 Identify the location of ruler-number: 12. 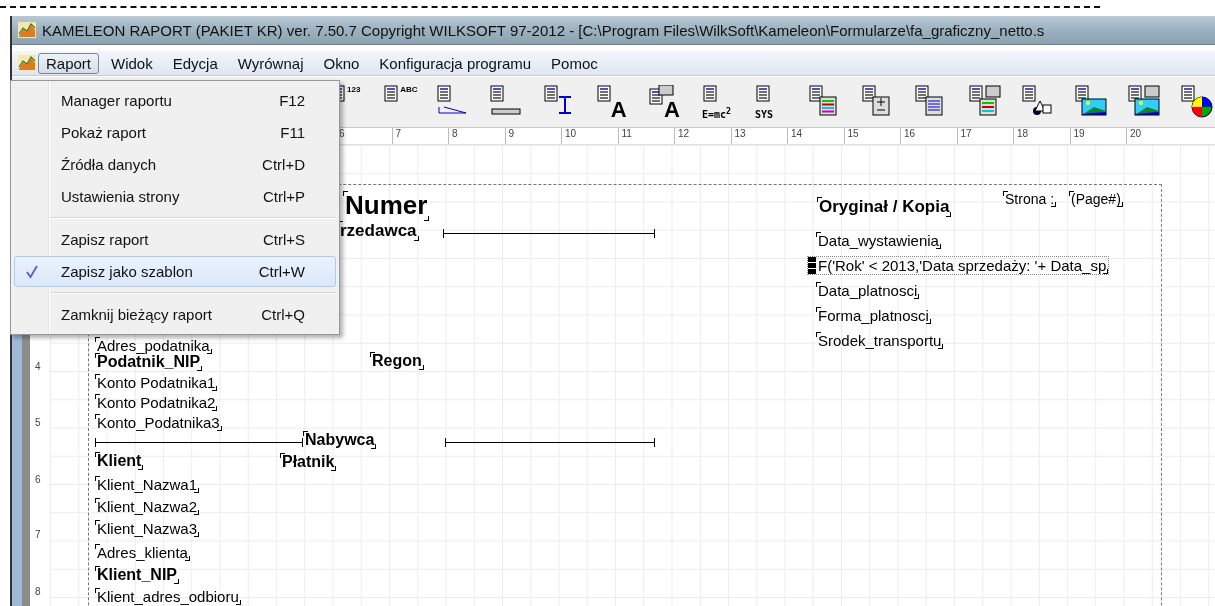
(702, 136).